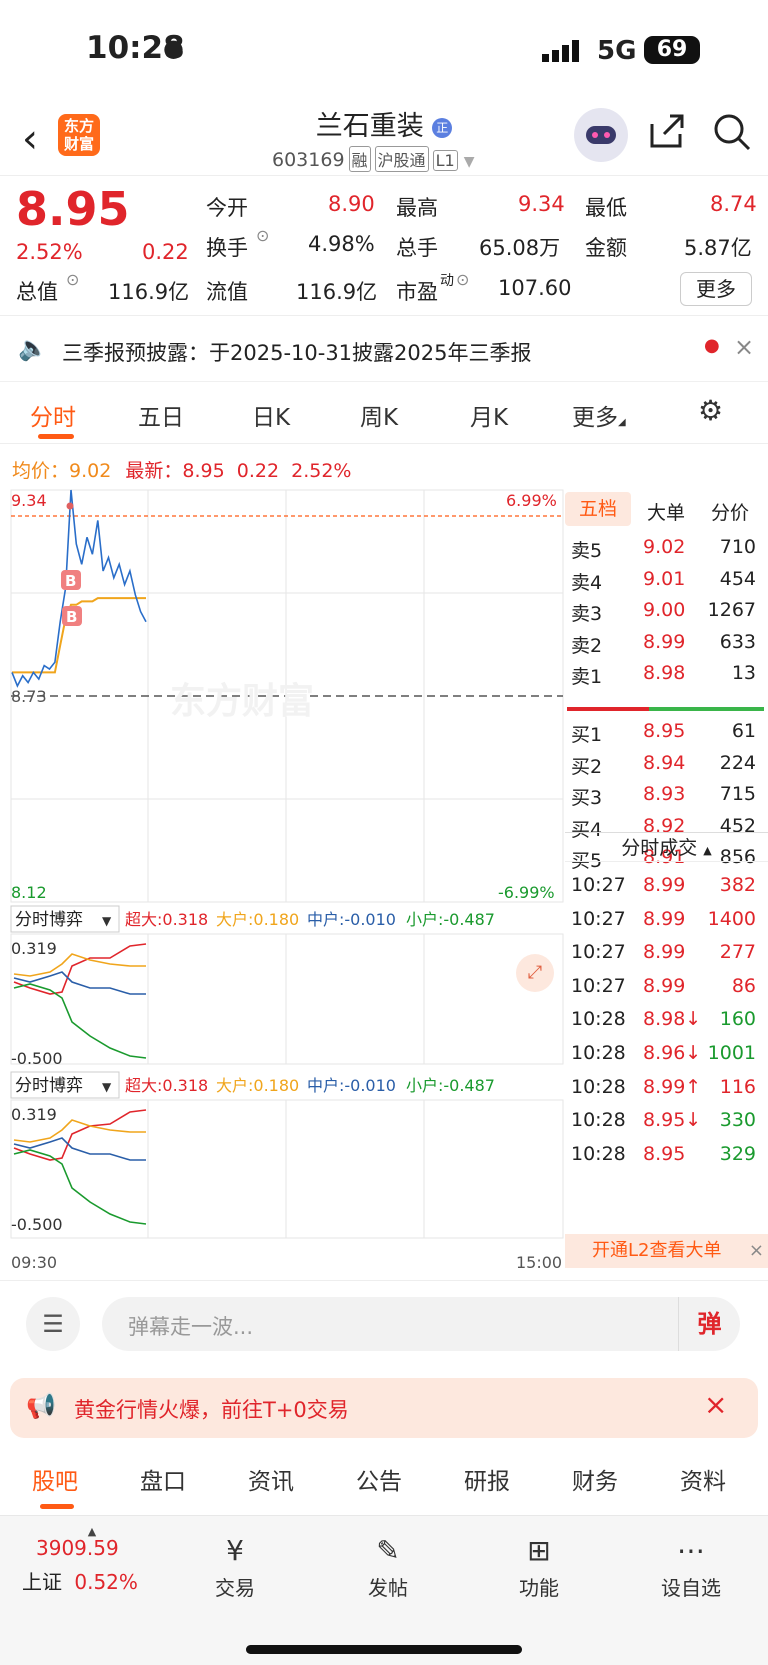  I want to click on pe-value: 107.60, so click(535, 288).